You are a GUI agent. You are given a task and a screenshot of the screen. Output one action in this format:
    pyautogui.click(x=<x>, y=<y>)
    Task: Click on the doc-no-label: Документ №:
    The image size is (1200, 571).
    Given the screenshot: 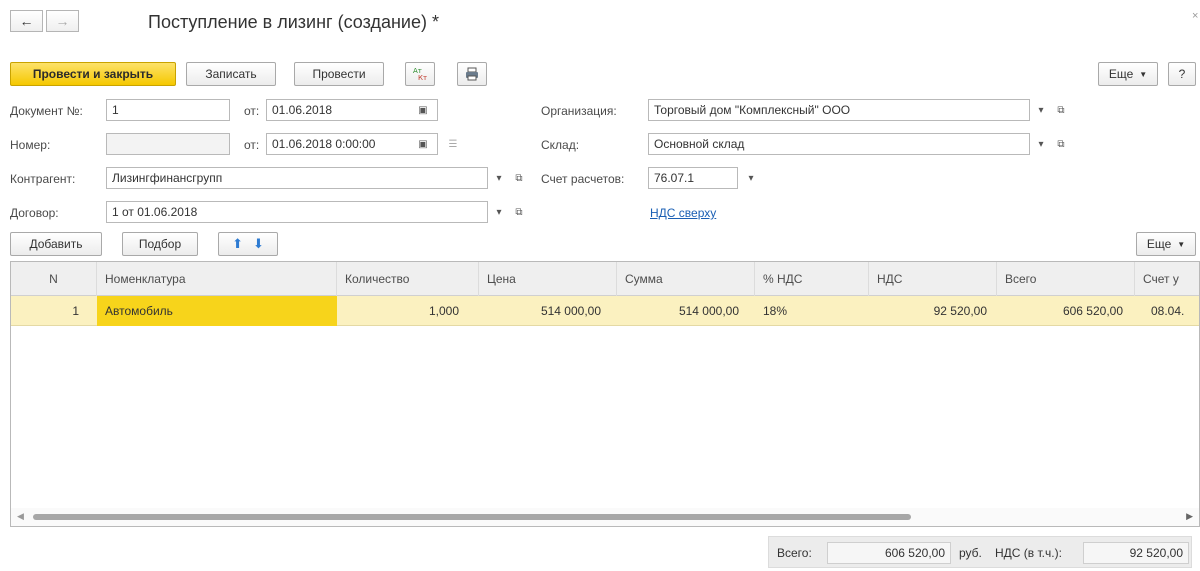 What is the action you would take?
    pyautogui.click(x=46, y=111)
    